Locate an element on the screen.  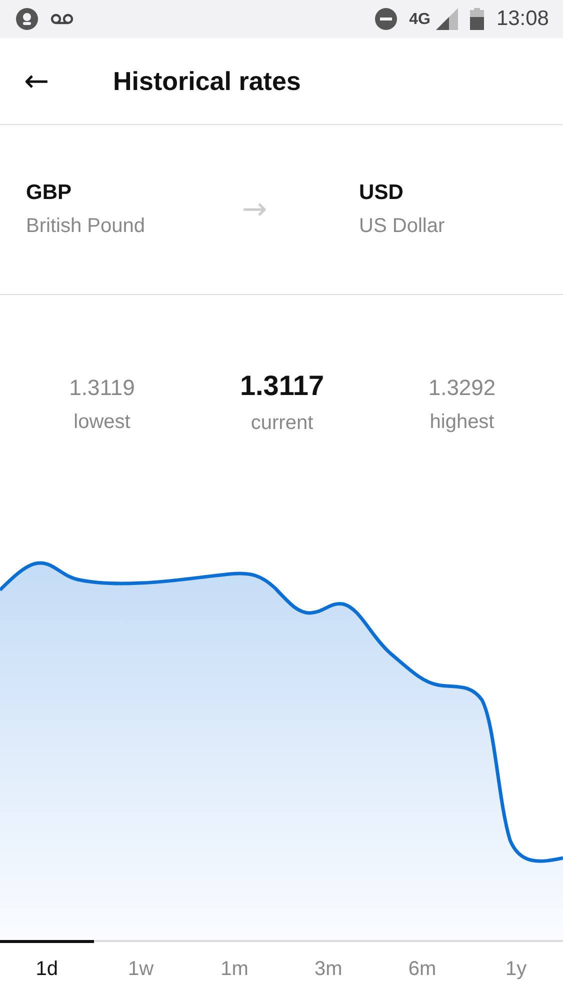
period-tab: 3m is located at coordinates (329, 967).